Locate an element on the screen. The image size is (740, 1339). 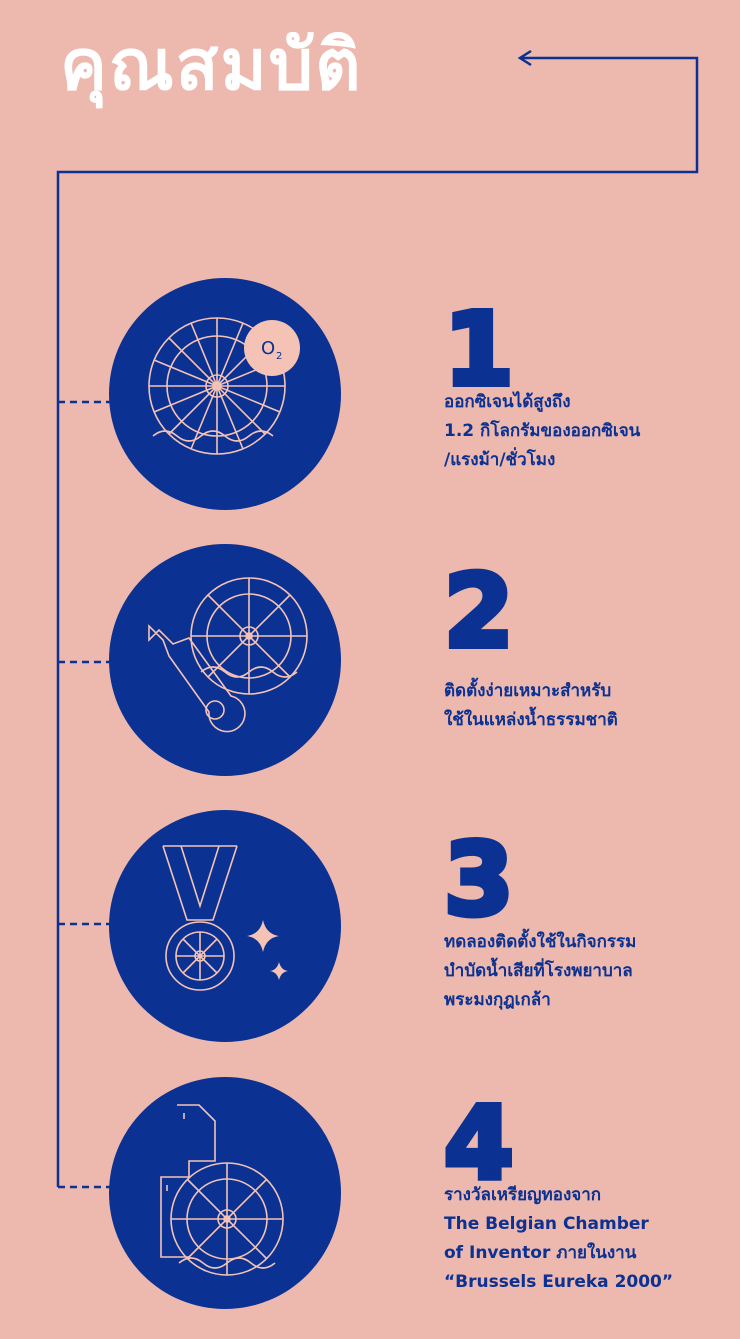
page-title: คุณสมบัติ is located at coordinates (211, 65).